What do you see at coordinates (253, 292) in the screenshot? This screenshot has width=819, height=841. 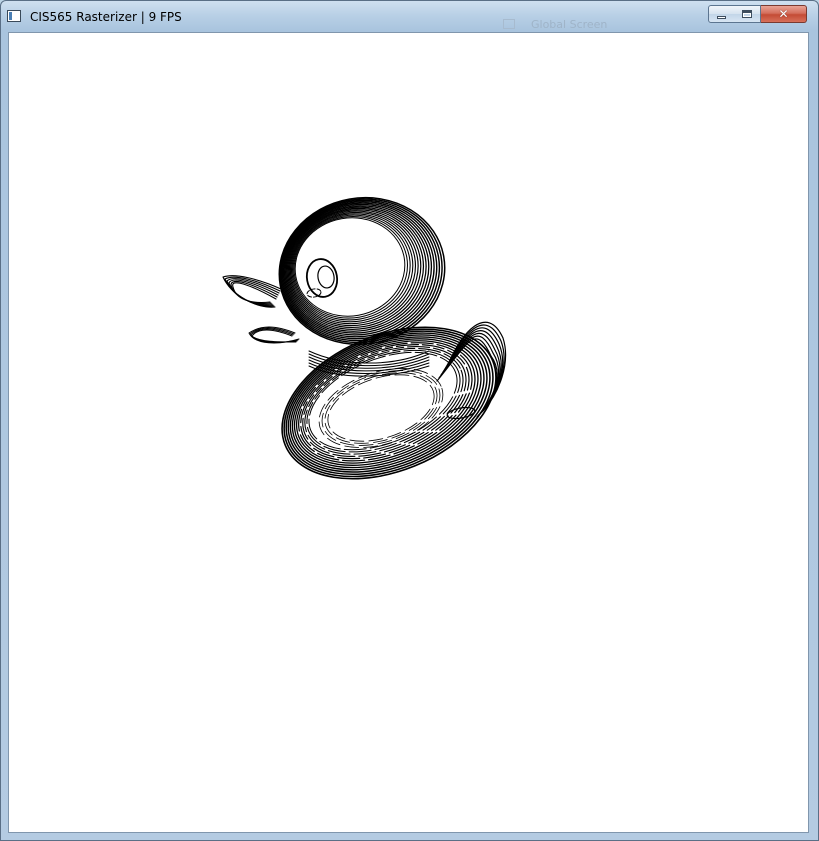 I see `duck-beak-upper-contour` at bounding box center [253, 292].